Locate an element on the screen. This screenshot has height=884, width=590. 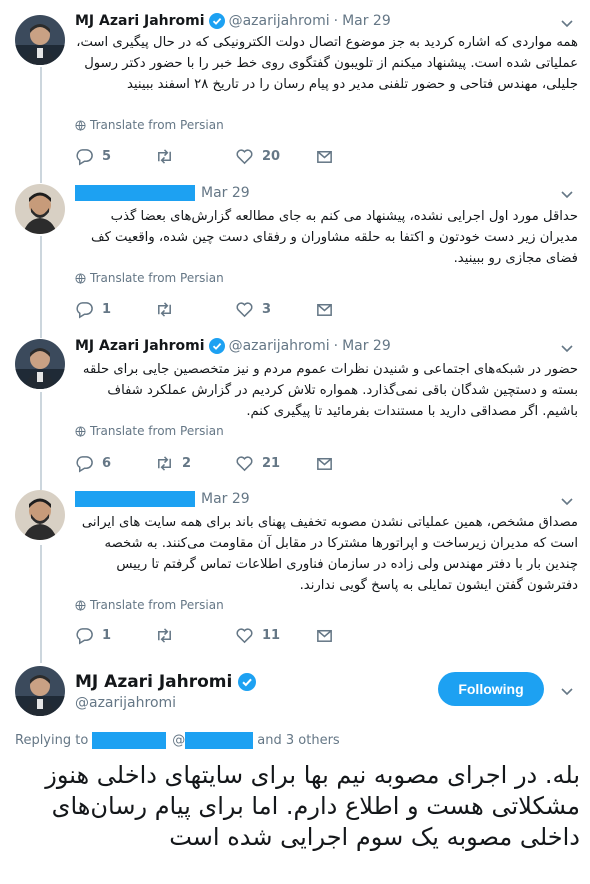
reply-count: 5 is located at coordinates (107, 156).